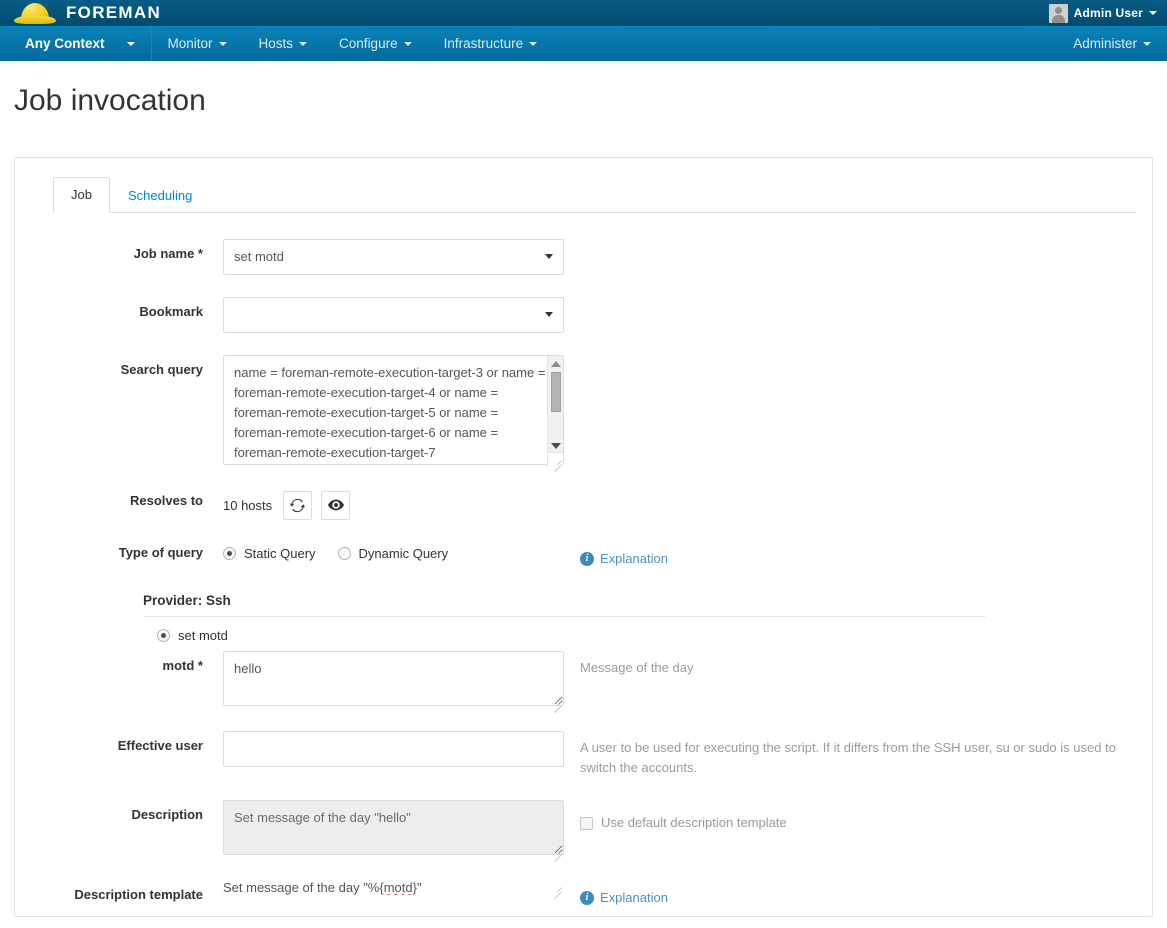  I want to click on nav-item-hosts: Hosts, so click(283, 43).